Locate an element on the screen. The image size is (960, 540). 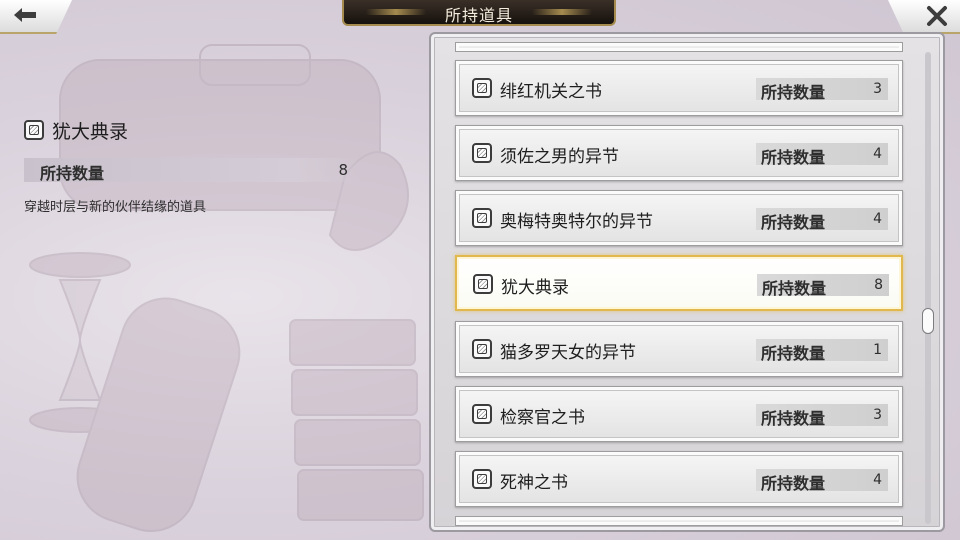
close-x-icon is located at coordinates (937, 16).